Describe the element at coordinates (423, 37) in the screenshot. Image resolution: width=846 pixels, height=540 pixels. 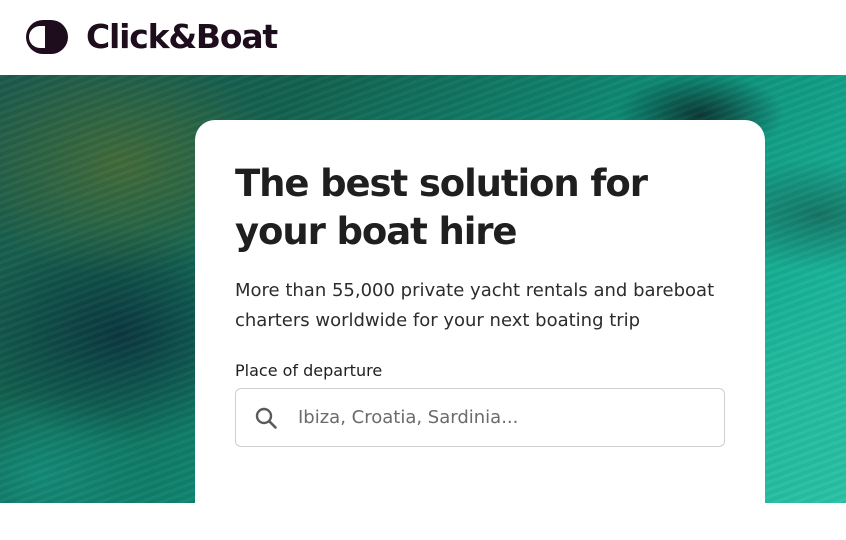
I see `site-header: Click&Boat` at that location.